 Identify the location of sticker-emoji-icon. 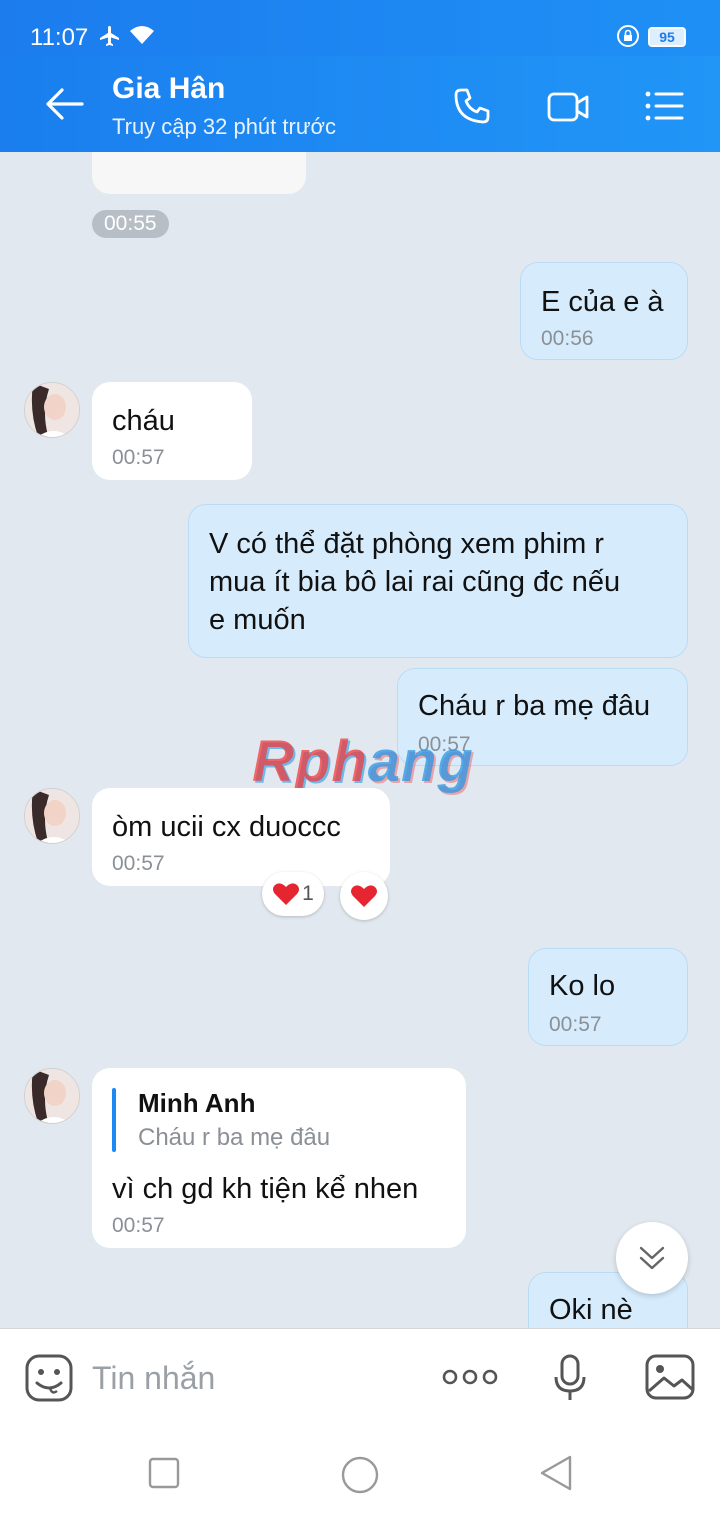
(49, 1378).